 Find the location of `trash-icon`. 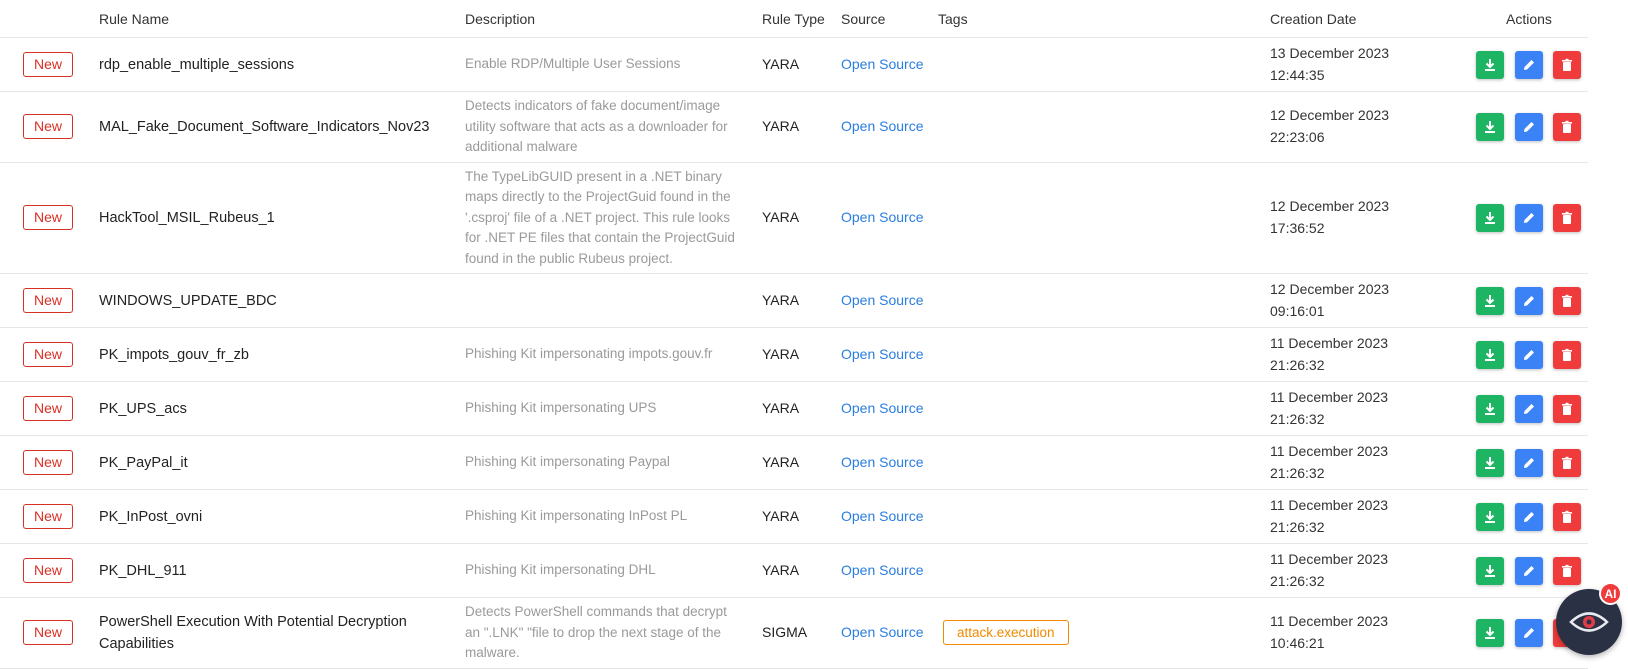

trash-icon is located at coordinates (1567, 409).